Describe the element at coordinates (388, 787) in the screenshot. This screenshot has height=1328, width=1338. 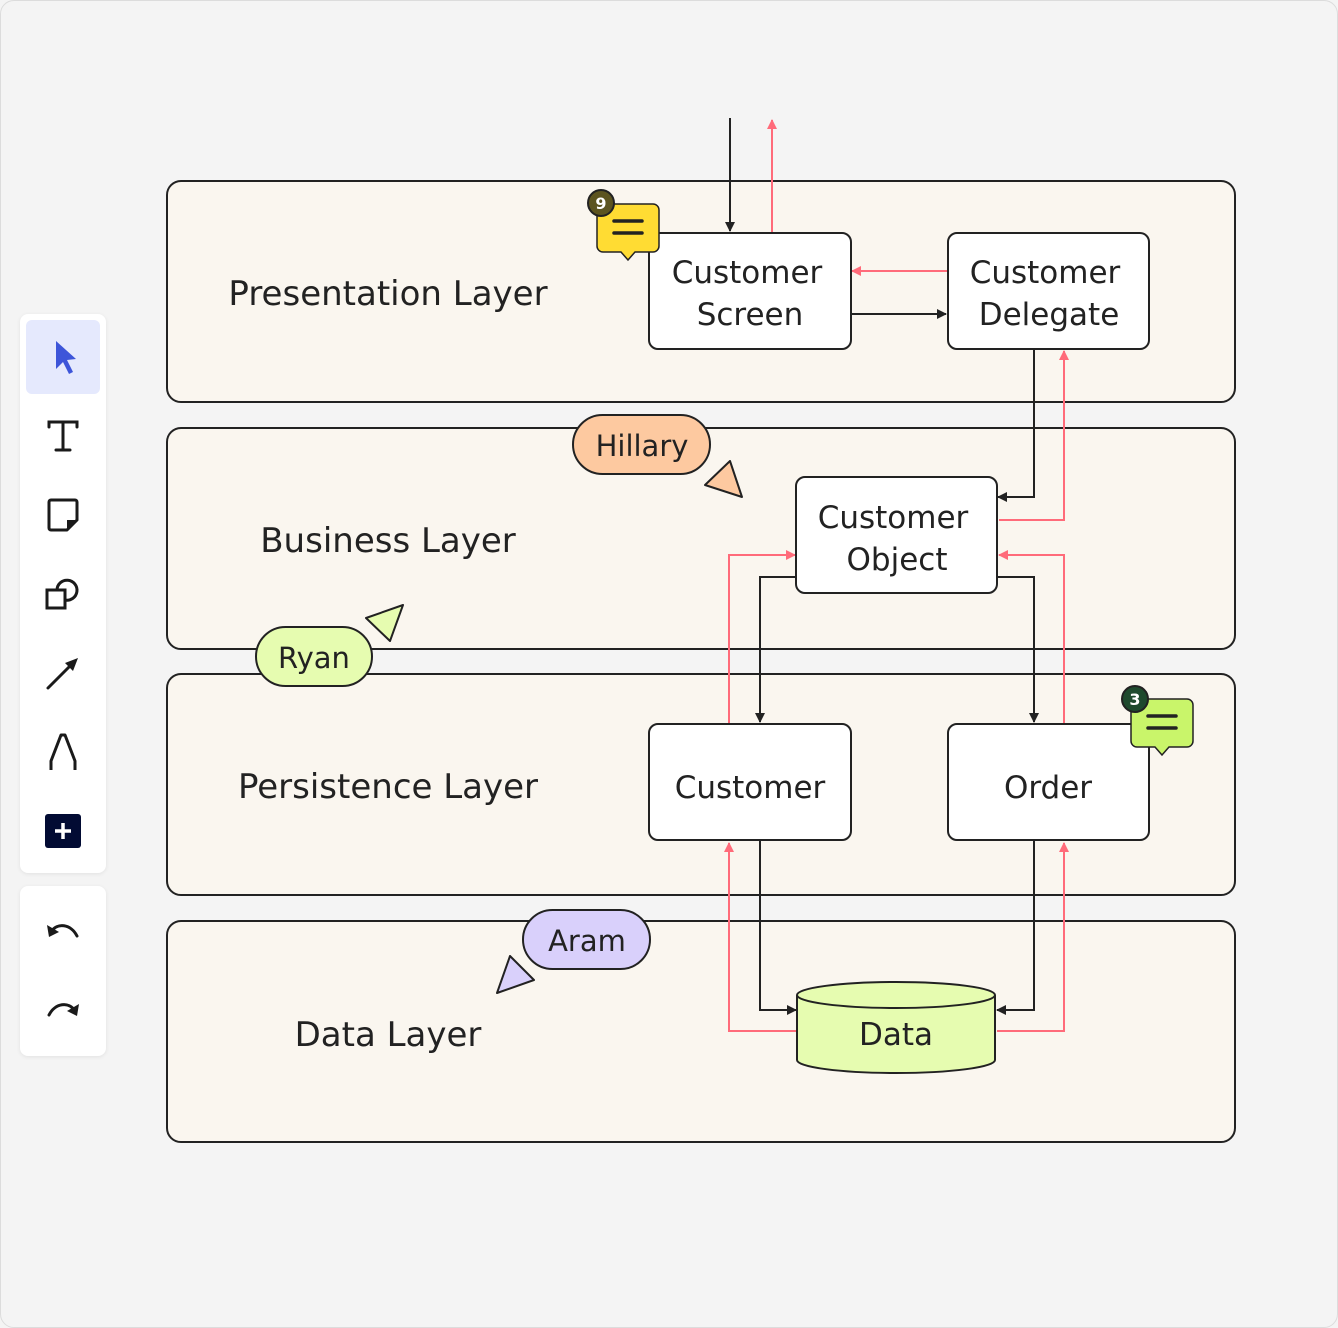
I see `lane-label: Persistence Layer` at that location.